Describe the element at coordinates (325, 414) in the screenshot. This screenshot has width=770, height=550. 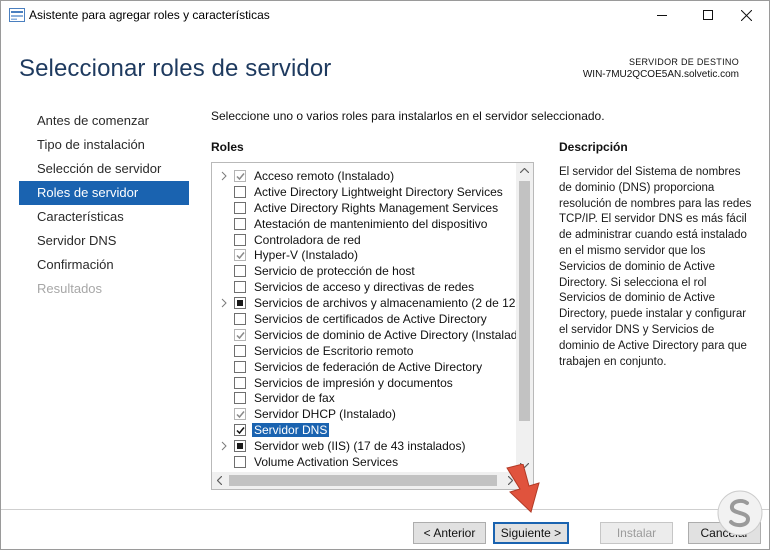
I see `role-label: Servidor DHCP (Instalado)` at that location.